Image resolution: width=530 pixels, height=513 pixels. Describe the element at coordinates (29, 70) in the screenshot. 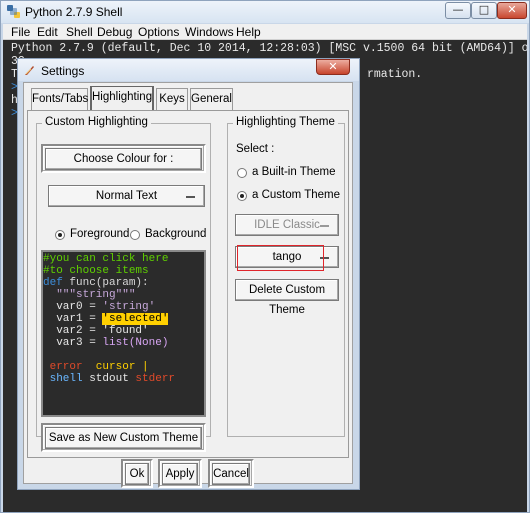

I see `feather-icon` at that location.